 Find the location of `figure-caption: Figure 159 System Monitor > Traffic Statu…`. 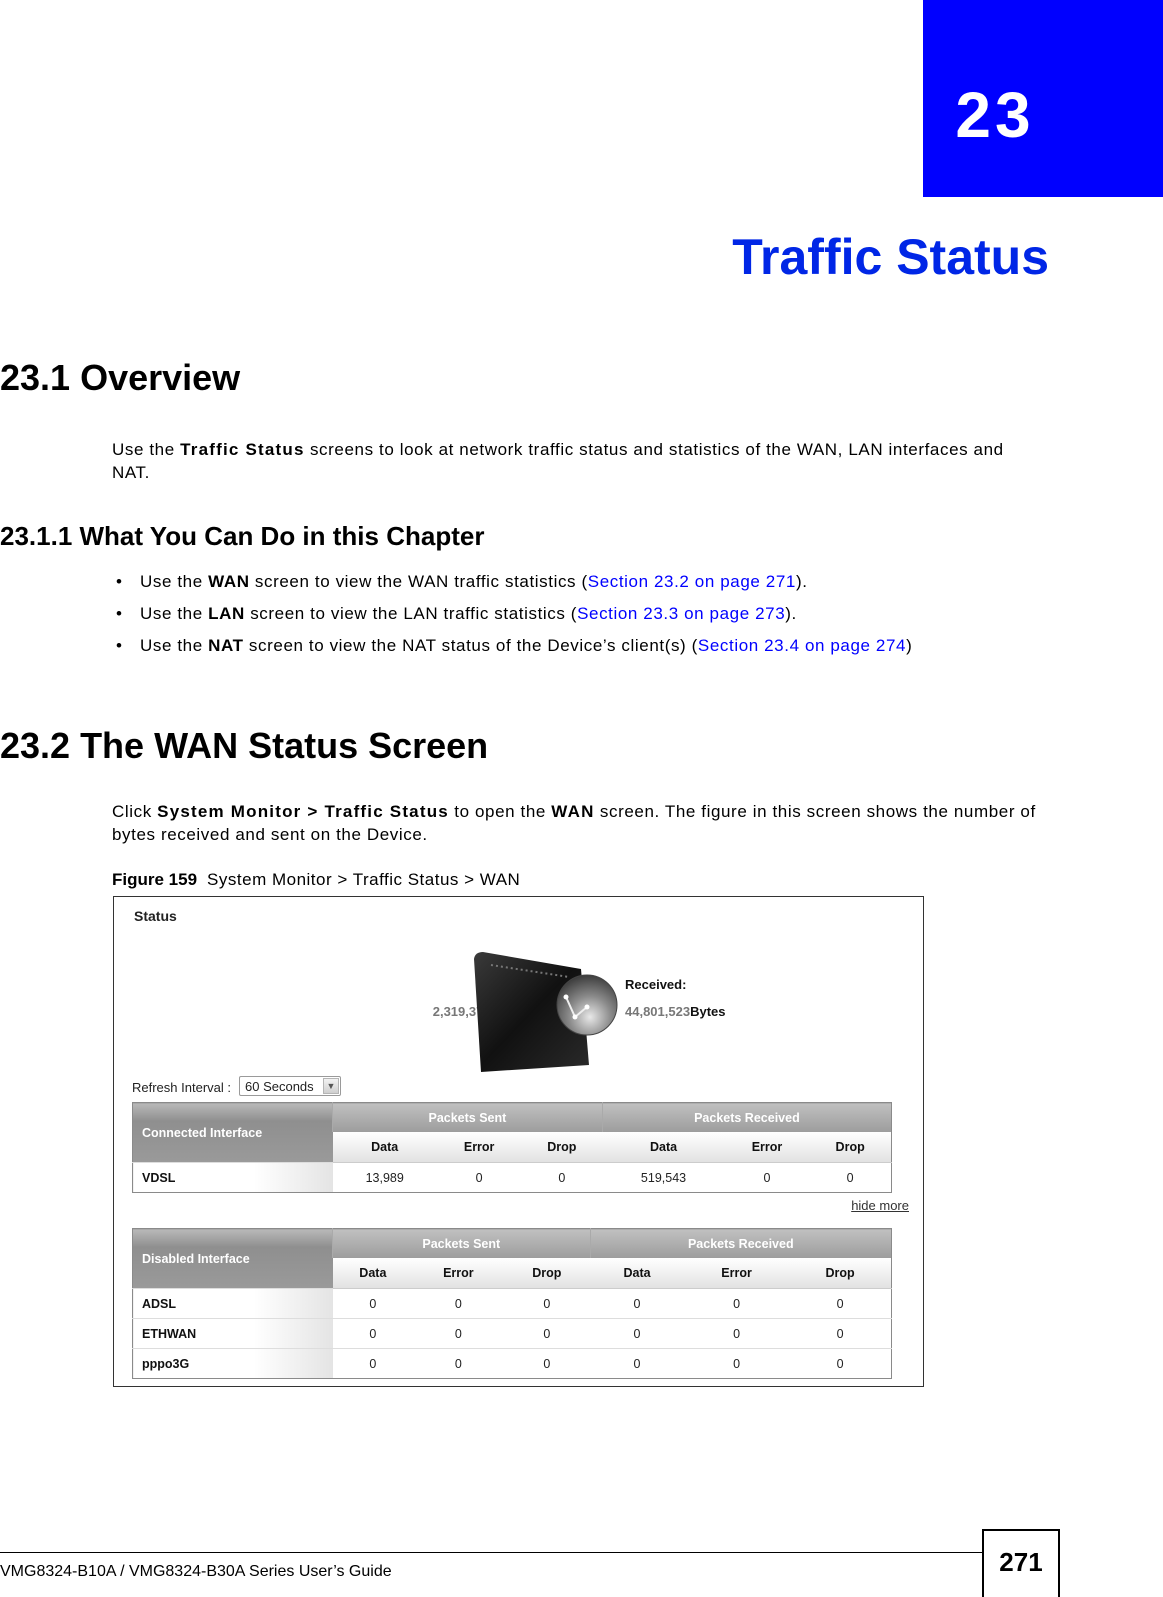

figure-caption: Figure 159 System Monitor > Traffic Statu… is located at coordinates (316, 879).